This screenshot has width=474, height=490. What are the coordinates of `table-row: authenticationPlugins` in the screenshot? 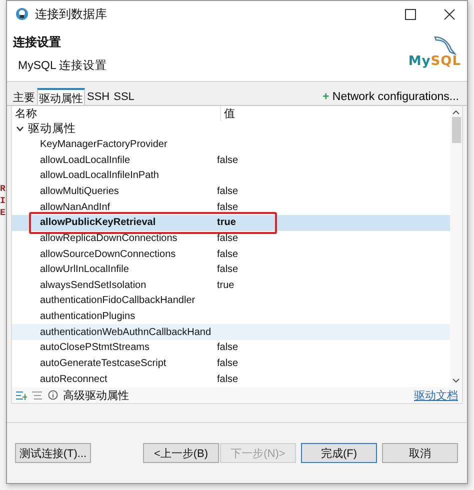 It's located at (231, 316).